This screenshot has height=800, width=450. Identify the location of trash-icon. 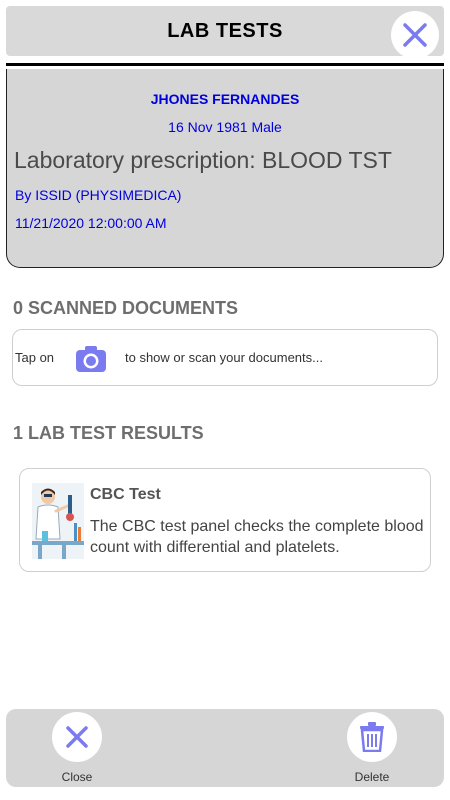
(372, 737).